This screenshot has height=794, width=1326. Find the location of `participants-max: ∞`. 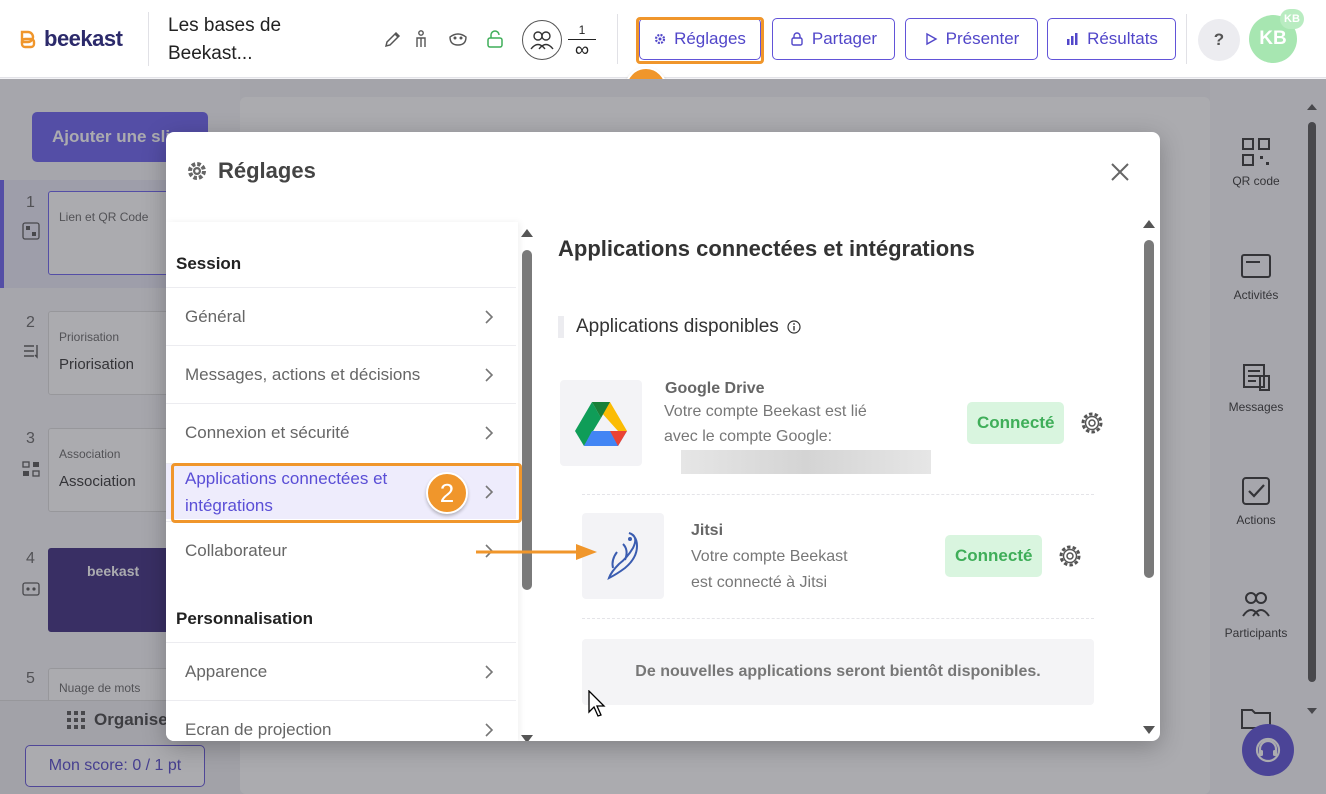

participants-max: ∞ is located at coordinates (582, 49).